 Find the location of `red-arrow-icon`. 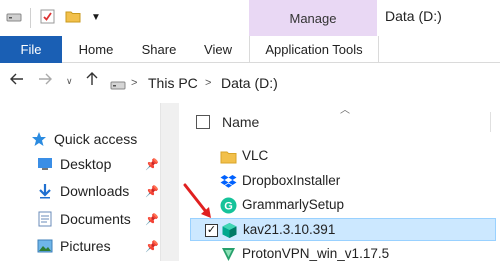

red-arrow-icon is located at coordinates (198, 204).